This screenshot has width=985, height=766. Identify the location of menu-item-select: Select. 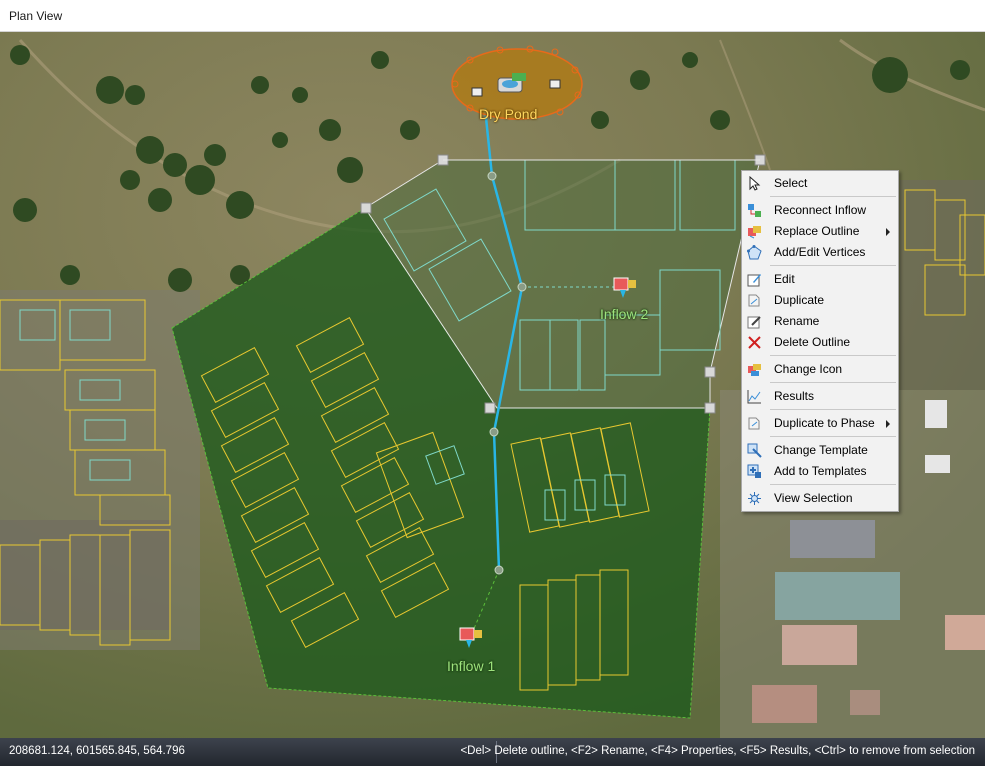
(820, 183).